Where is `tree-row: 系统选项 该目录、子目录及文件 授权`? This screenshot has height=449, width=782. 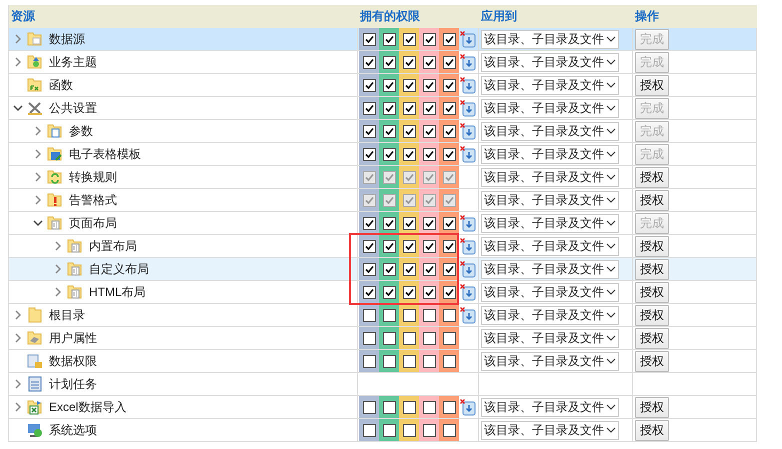
tree-row: 系统选项 该目录、子目录及文件 授权 is located at coordinates (383, 430).